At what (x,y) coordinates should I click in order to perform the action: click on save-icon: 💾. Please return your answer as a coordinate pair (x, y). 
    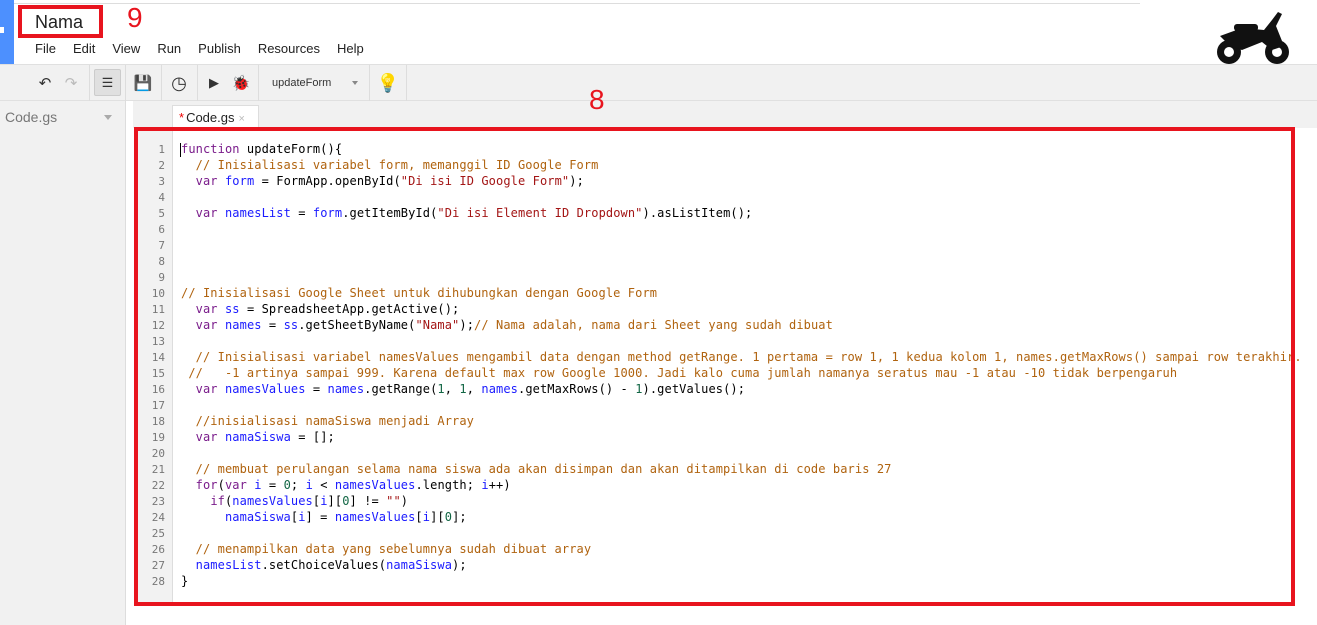
    Looking at the image, I should click on (143, 83).